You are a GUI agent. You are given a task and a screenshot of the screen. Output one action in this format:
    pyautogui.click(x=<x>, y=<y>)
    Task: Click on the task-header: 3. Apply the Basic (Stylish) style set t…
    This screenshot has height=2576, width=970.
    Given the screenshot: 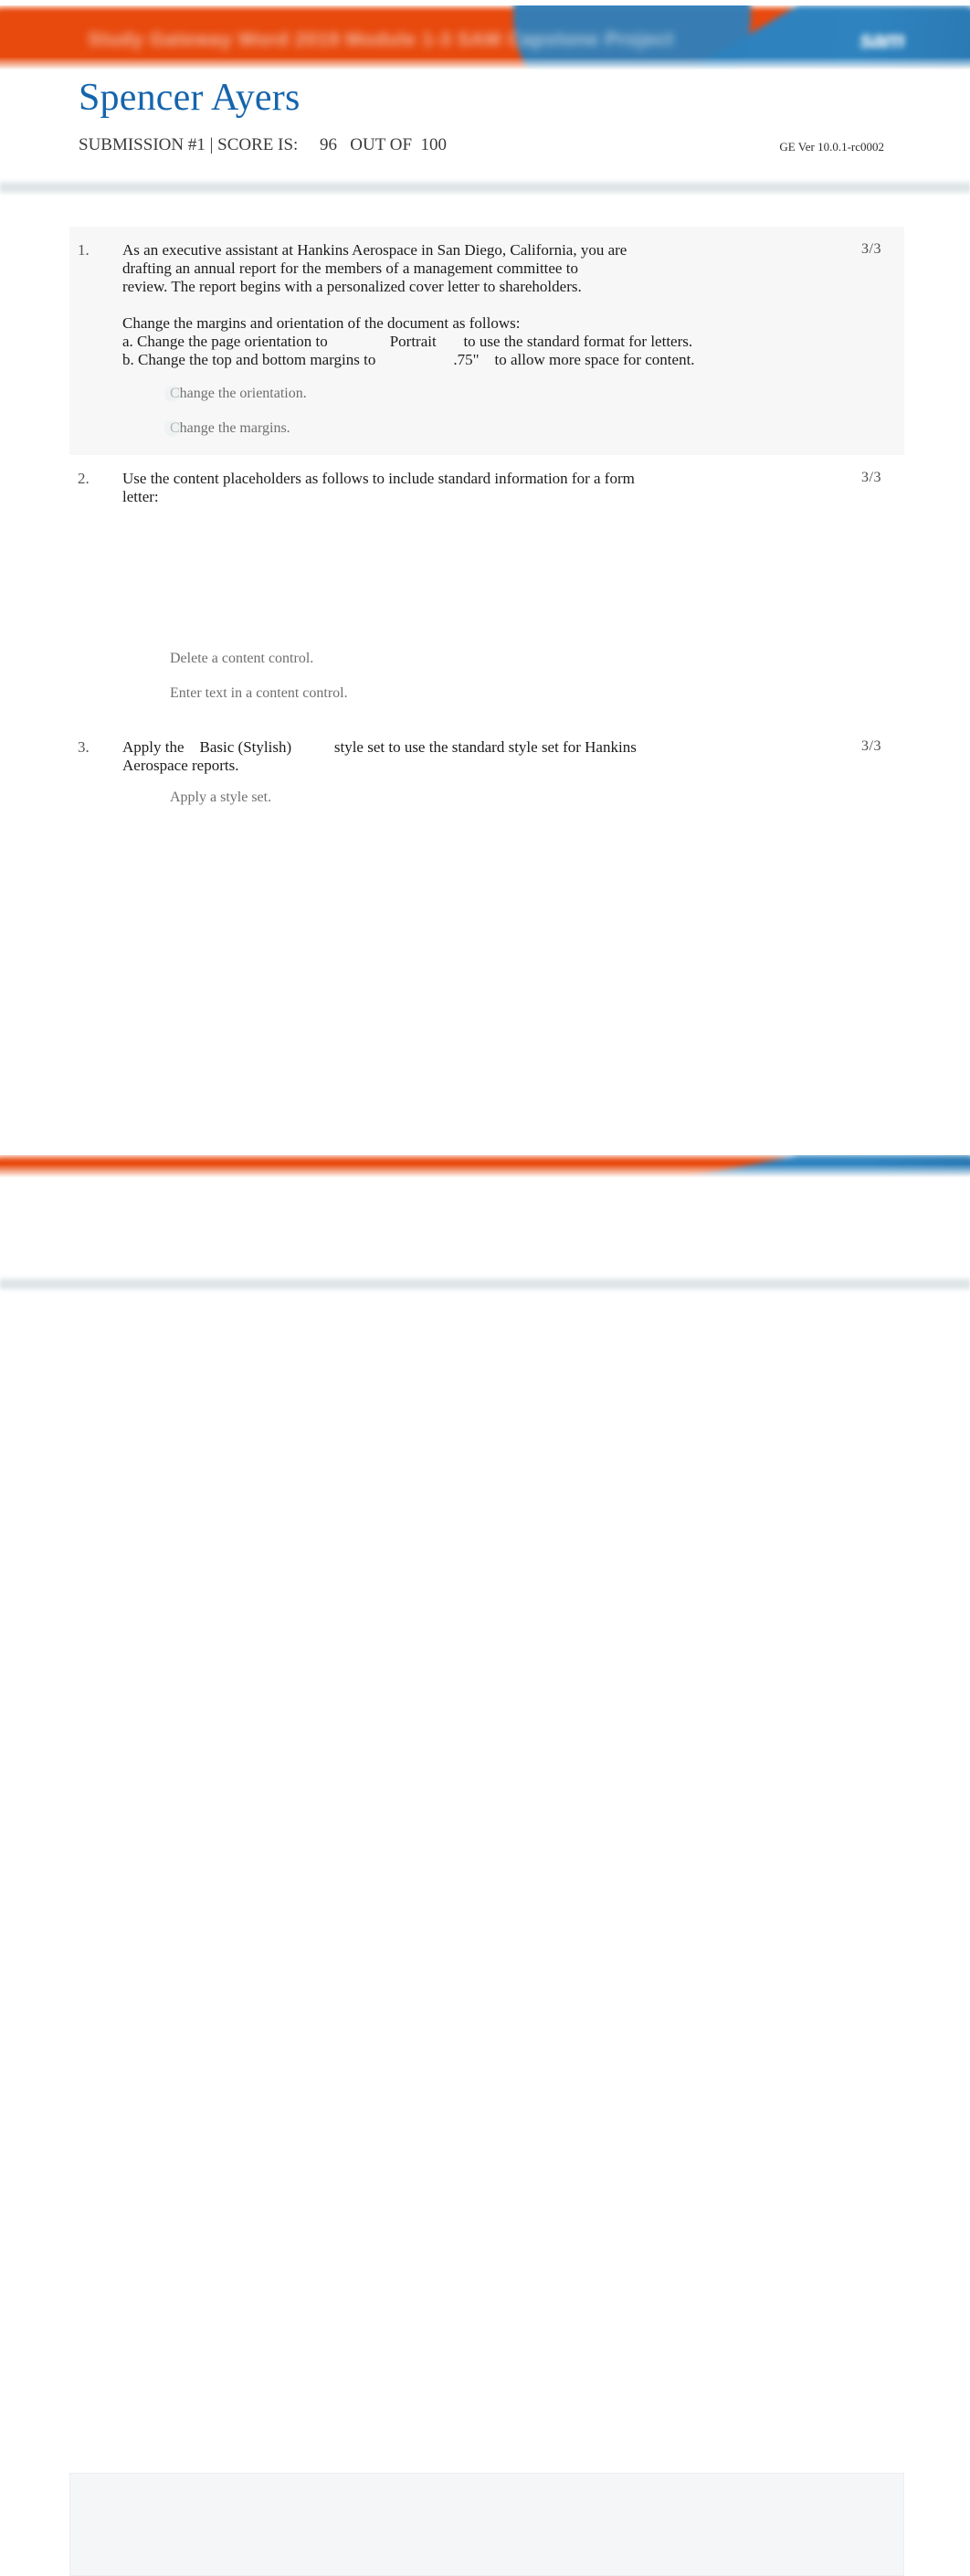 What is the action you would take?
    pyautogui.click(x=486, y=749)
    